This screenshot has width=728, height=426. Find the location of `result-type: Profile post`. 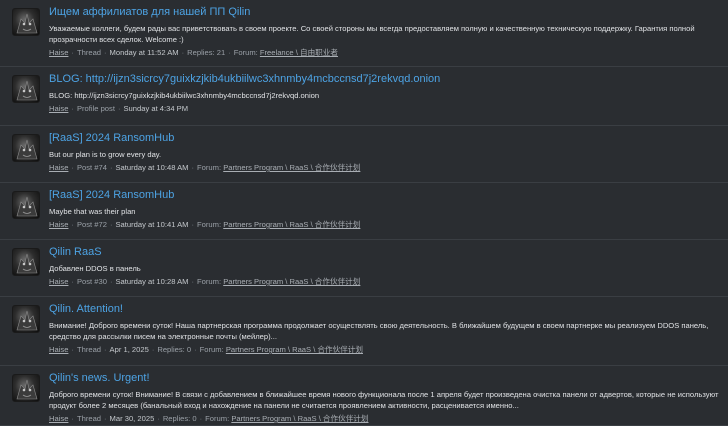

result-type: Profile post is located at coordinates (95, 108).